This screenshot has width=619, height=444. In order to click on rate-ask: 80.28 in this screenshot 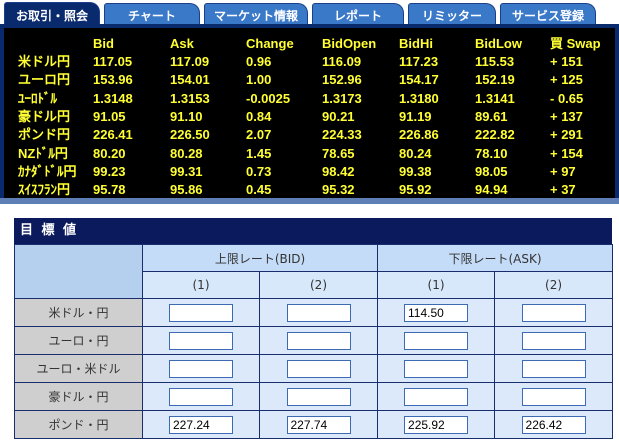, I will do `click(186, 153)`.